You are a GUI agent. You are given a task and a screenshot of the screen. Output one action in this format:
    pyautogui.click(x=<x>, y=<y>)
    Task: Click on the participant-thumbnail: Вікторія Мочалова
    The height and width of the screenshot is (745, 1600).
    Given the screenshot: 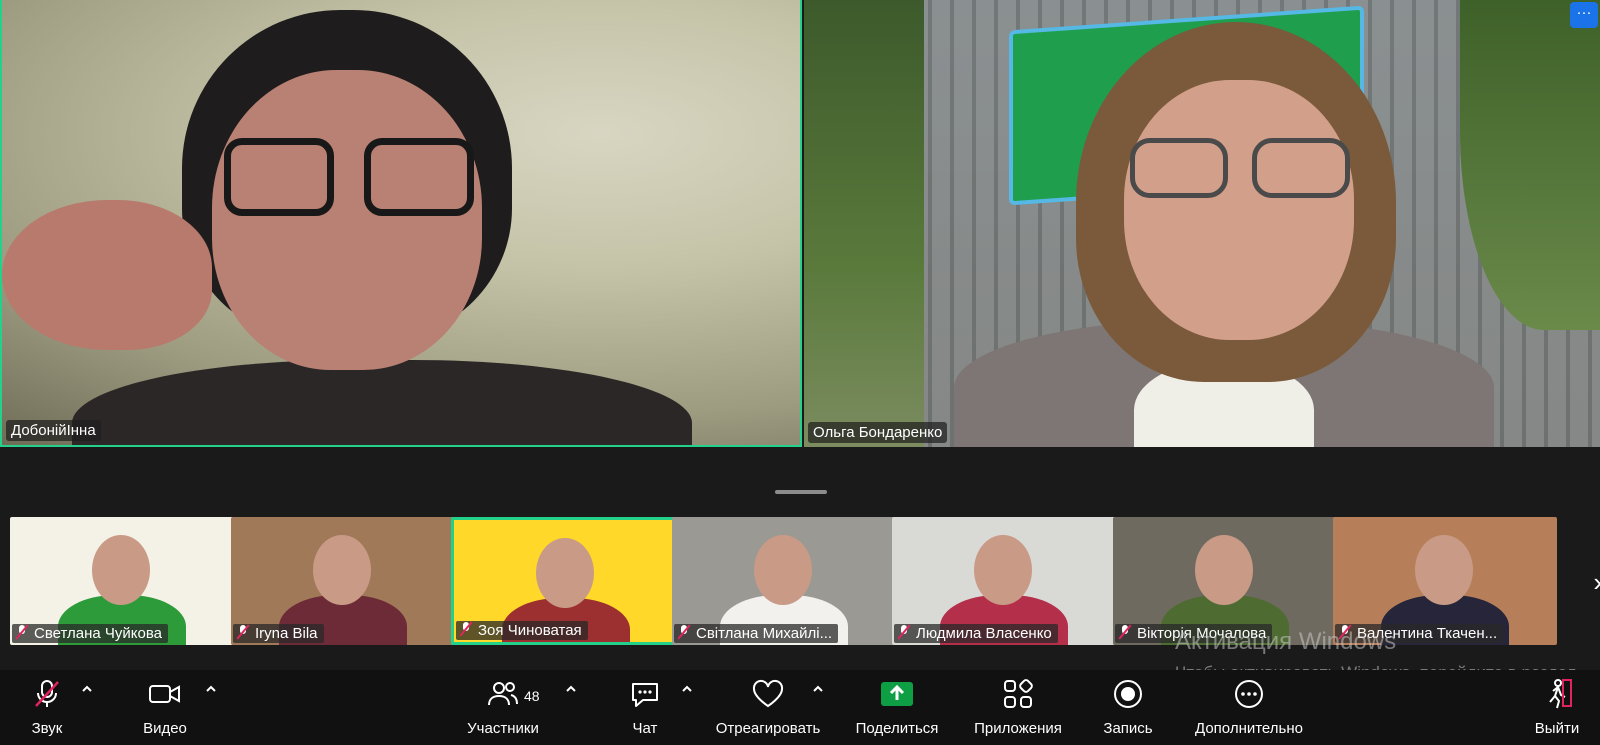 What is the action you would take?
    pyautogui.click(x=1225, y=581)
    